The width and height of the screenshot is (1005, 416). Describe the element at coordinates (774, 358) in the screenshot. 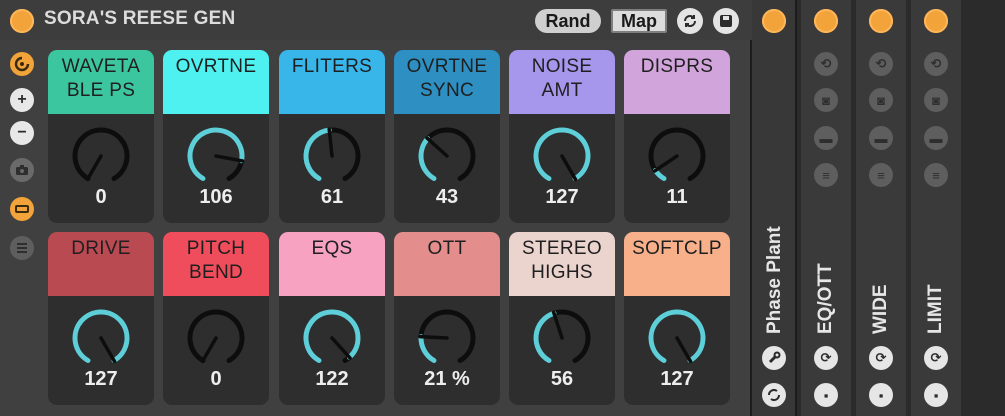

I see `wrench-icon` at that location.